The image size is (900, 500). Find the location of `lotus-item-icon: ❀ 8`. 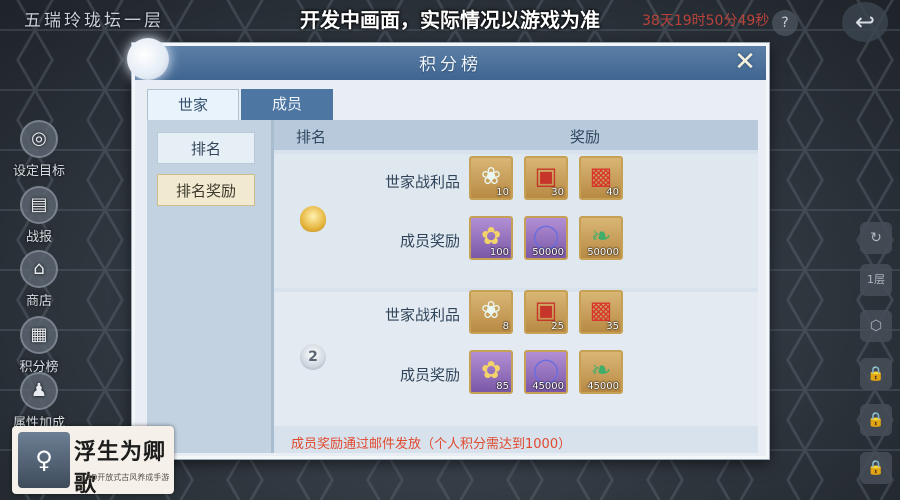

lotus-item-icon: ❀ 8 is located at coordinates (491, 312).